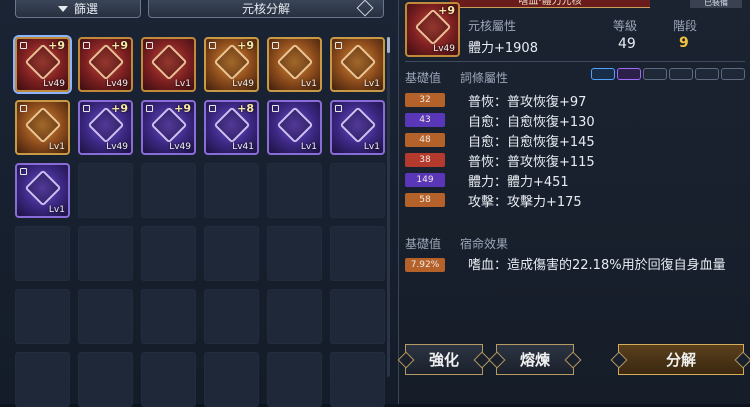  What do you see at coordinates (444, 49) in the screenshot?
I see `selected-level: Lv49` at bounding box center [444, 49].